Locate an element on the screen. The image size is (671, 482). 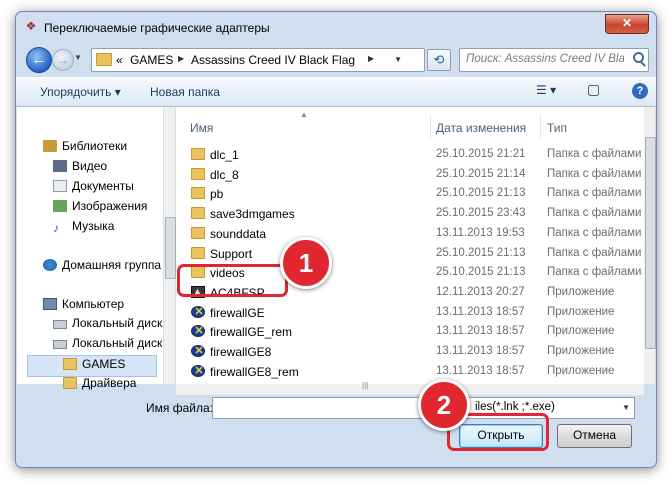
command-bar: Упорядочить ▾ Новая папка ☰ ▾ ▢ ? is located at coordinates (336, 92).